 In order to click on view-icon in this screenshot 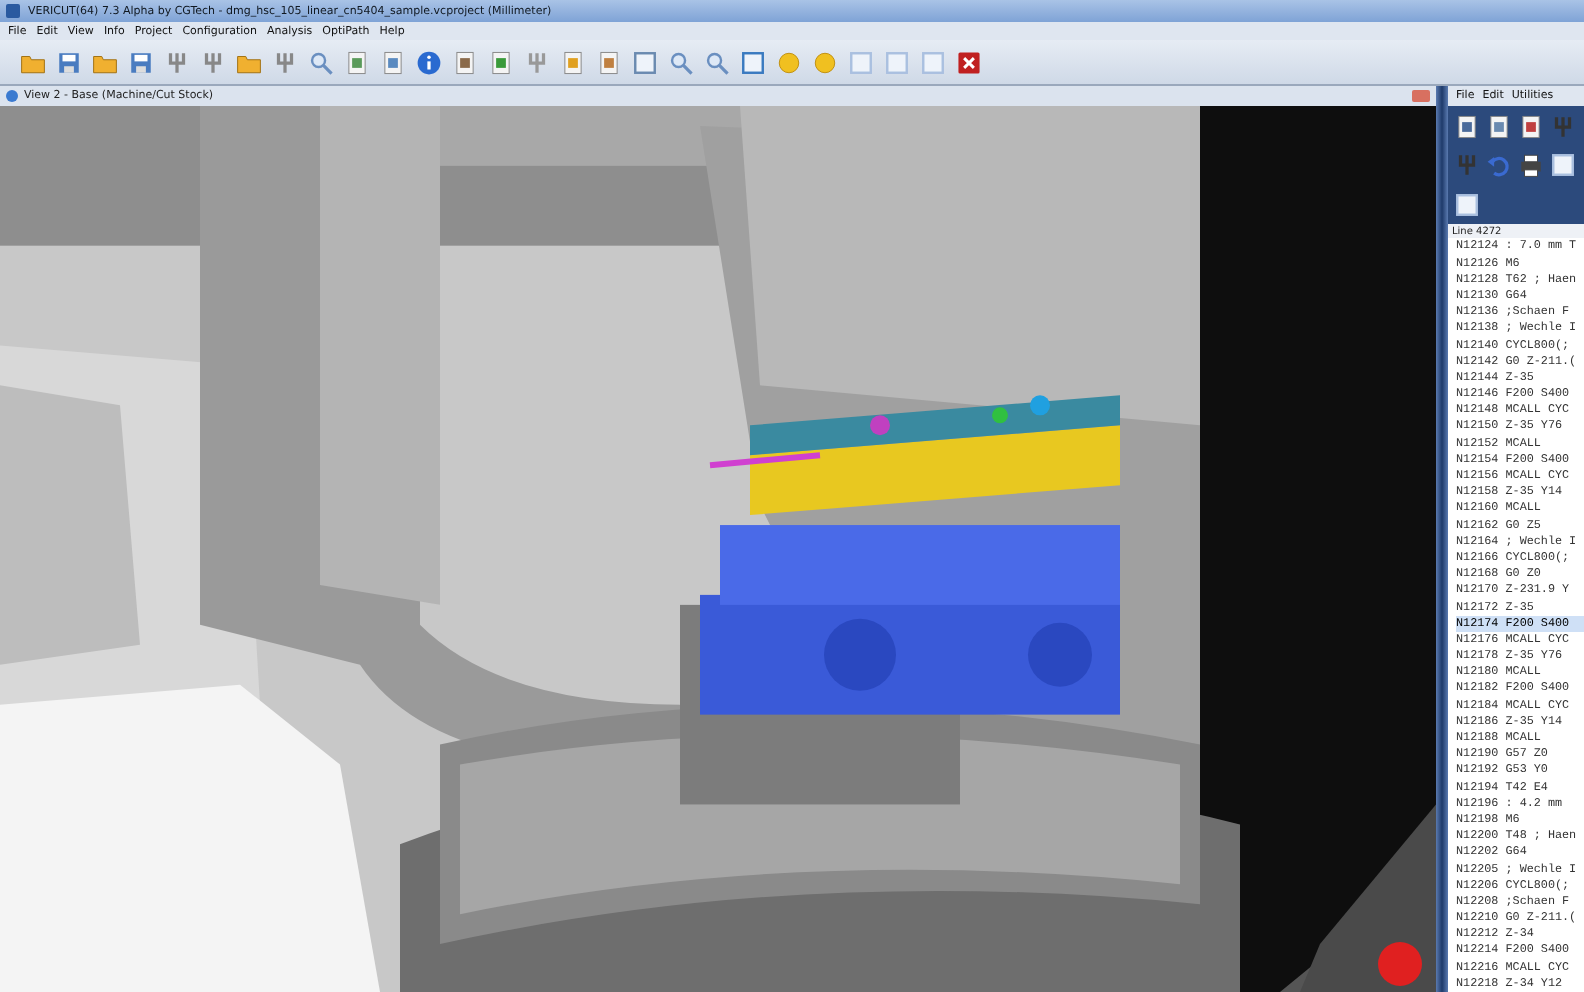, I will do `click(12, 96)`.